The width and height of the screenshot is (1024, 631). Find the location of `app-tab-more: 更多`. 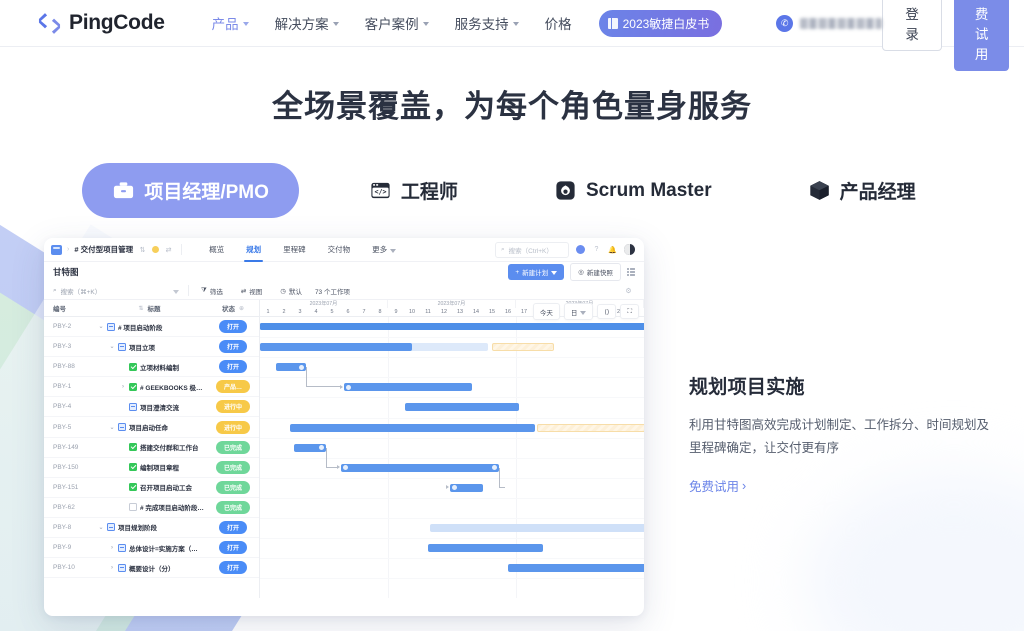

app-tab-more: 更多 is located at coordinates (384, 250).